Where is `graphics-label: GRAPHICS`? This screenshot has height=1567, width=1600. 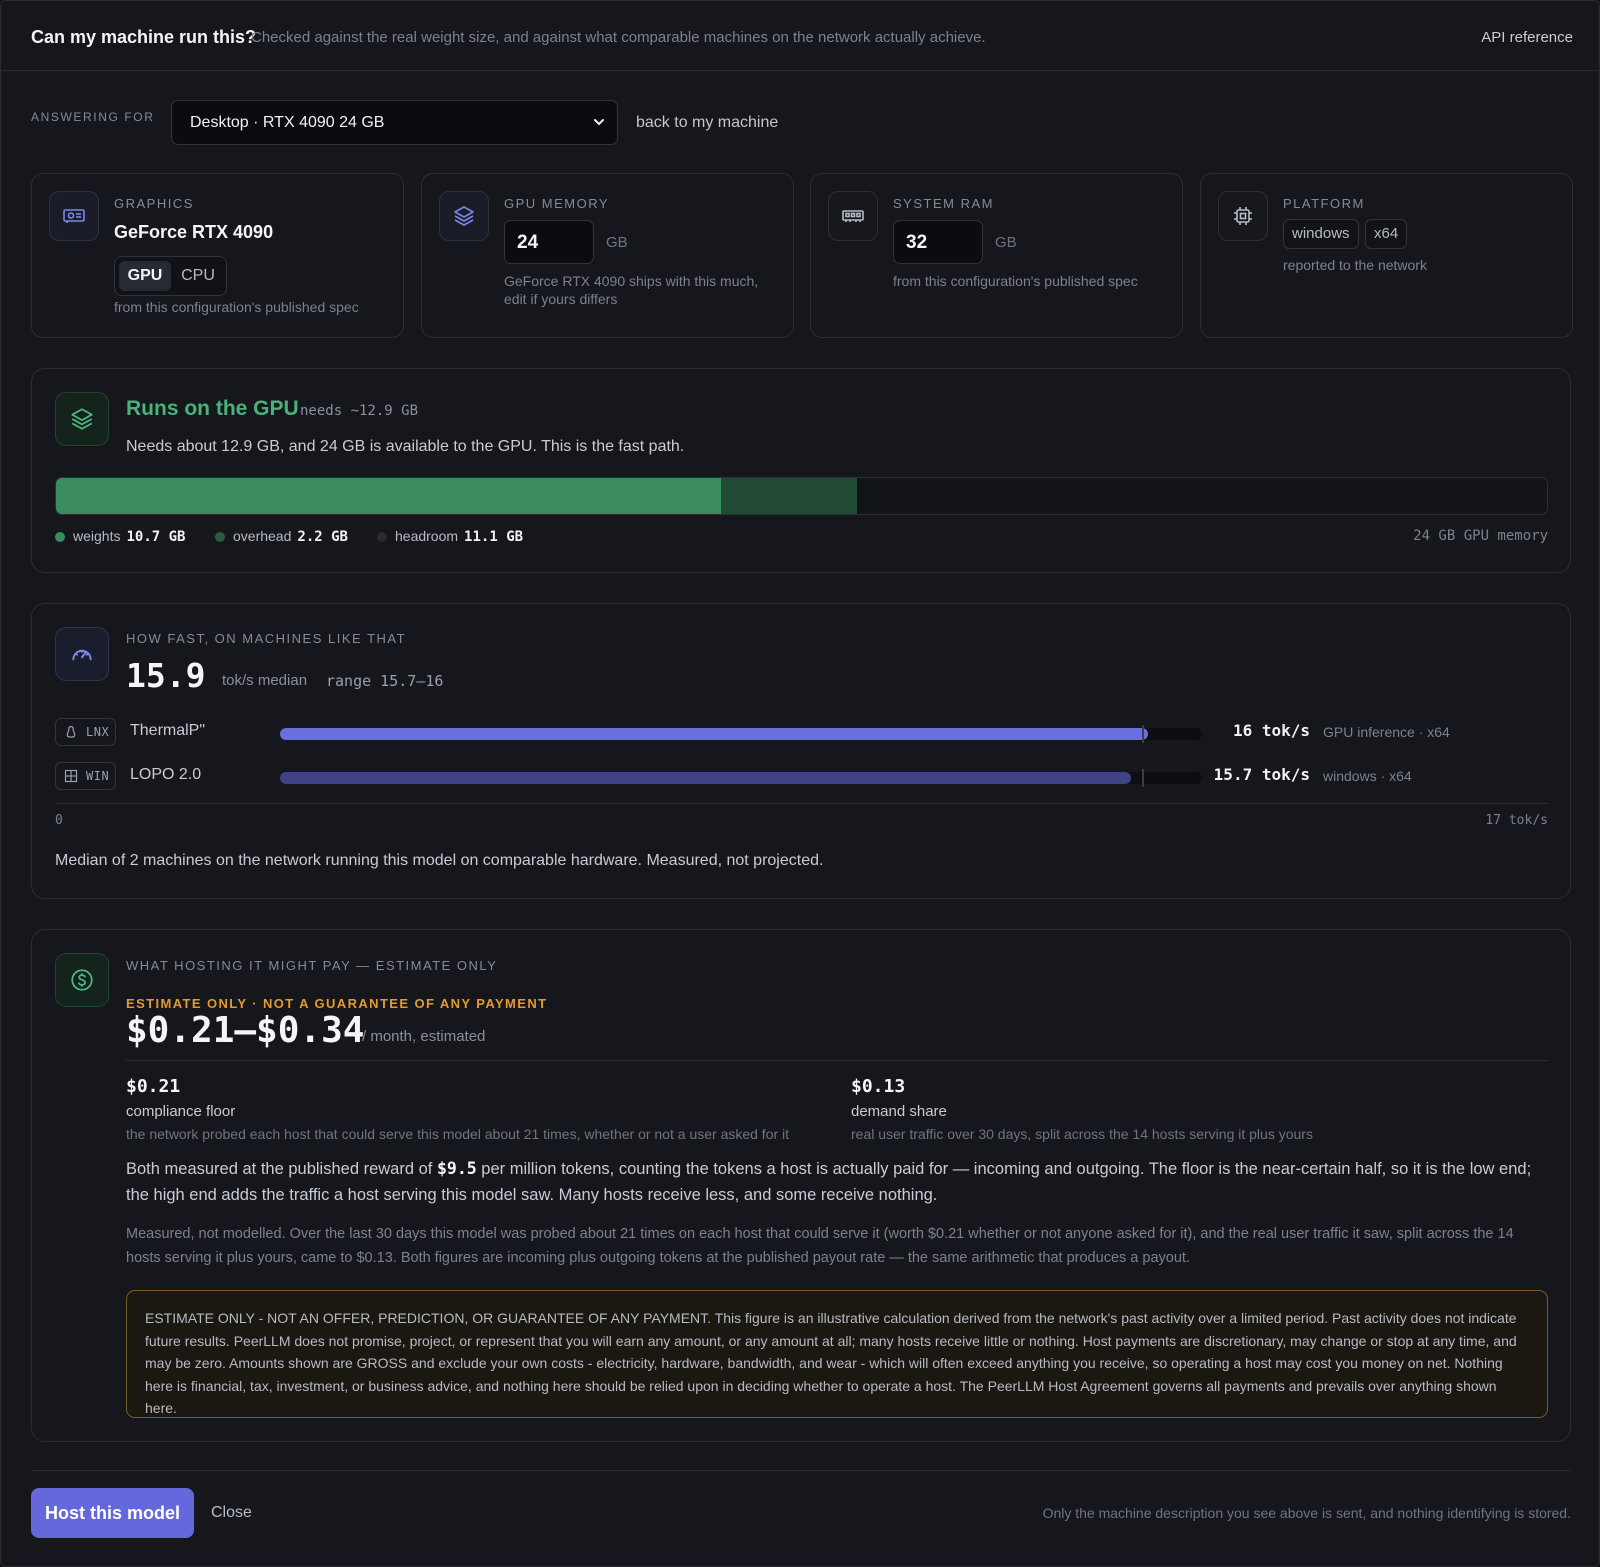
graphics-label: GRAPHICS is located at coordinates (154, 203).